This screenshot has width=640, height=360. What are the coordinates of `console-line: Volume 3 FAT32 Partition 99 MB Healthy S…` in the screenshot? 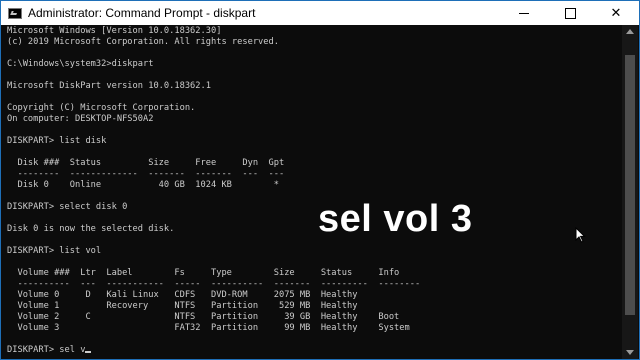 It's located at (208, 328).